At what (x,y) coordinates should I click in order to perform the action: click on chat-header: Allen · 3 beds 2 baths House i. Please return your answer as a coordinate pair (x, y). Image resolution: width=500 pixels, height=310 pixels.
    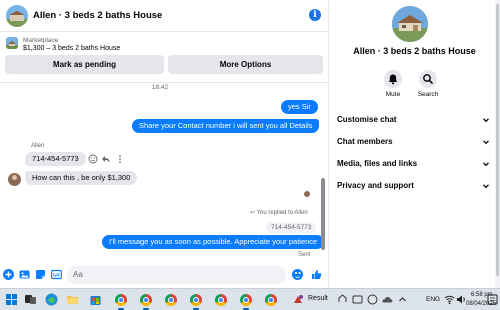
    Looking at the image, I should click on (164, 16).